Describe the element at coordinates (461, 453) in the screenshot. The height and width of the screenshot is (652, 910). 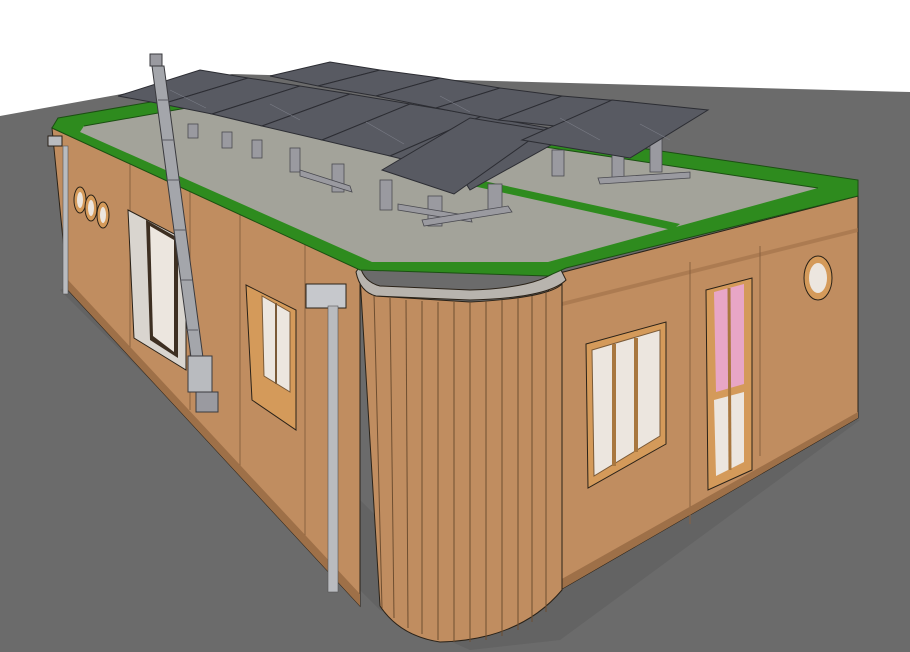
I see `curved-corner-wall` at that location.